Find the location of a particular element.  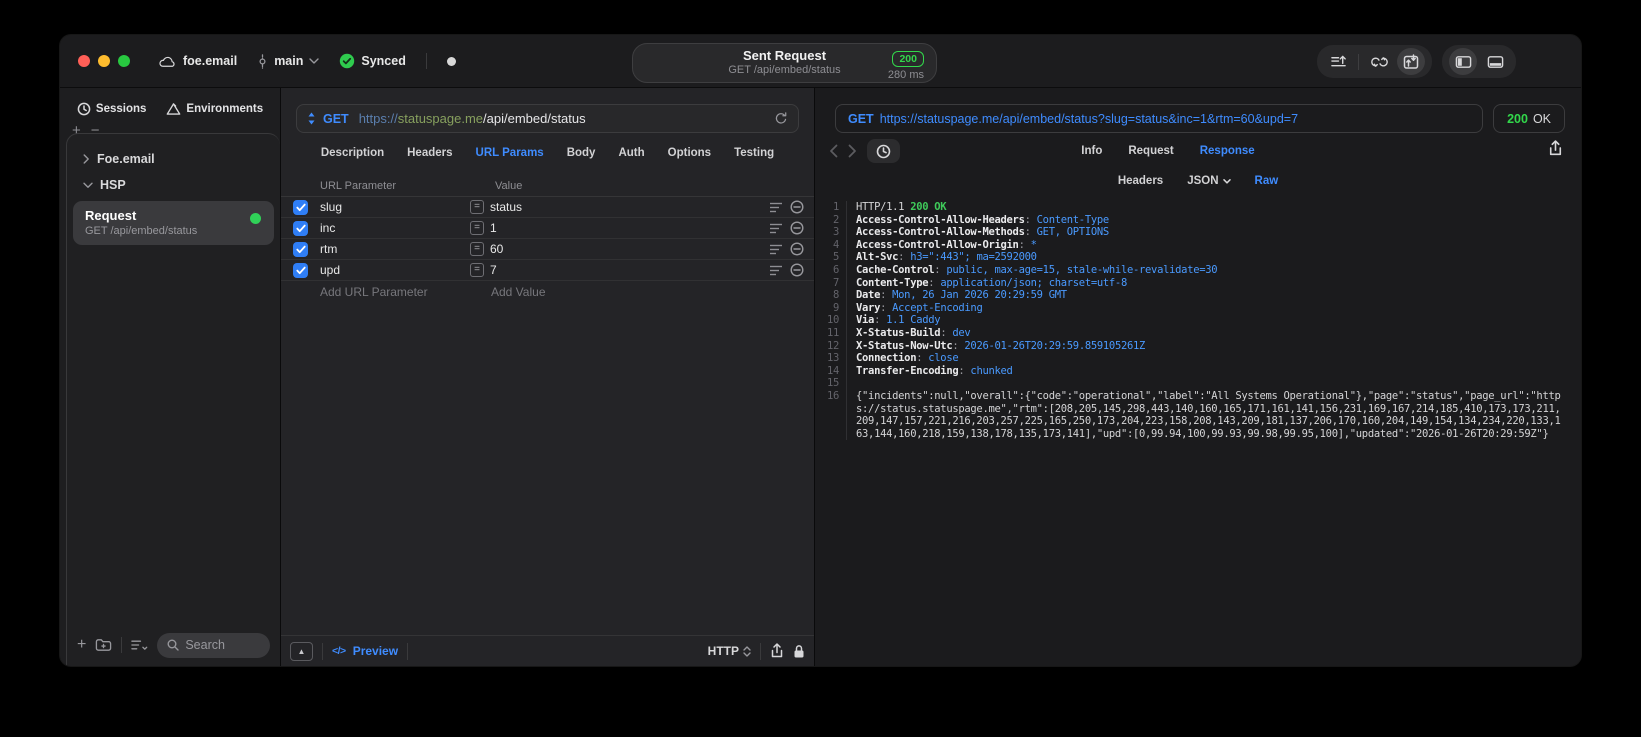

footer-divider is located at coordinates (322, 651).